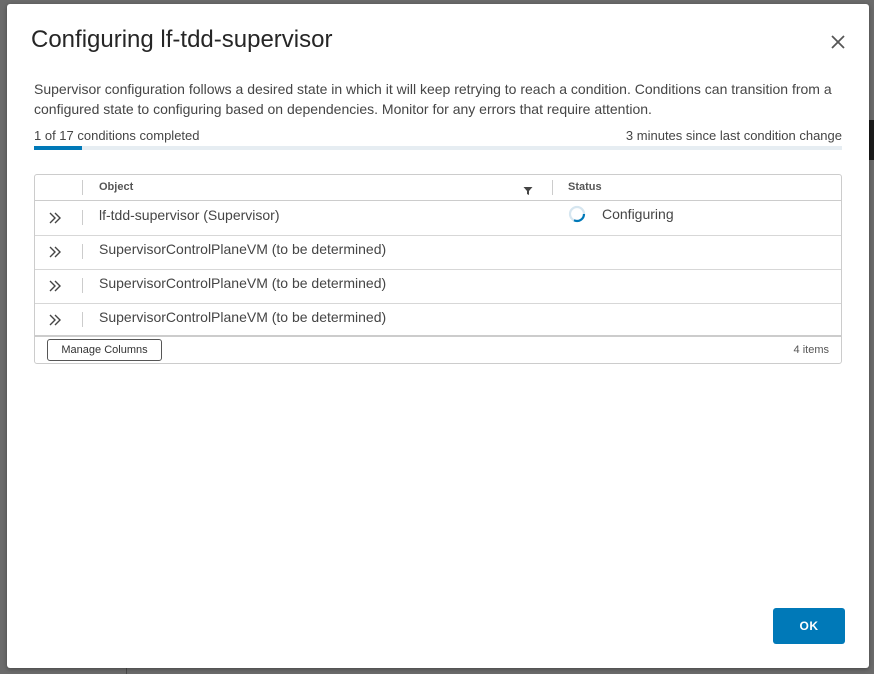 This screenshot has width=874, height=674. Describe the element at coordinates (116, 187) in the screenshot. I see `column-header-object: Object` at that location.